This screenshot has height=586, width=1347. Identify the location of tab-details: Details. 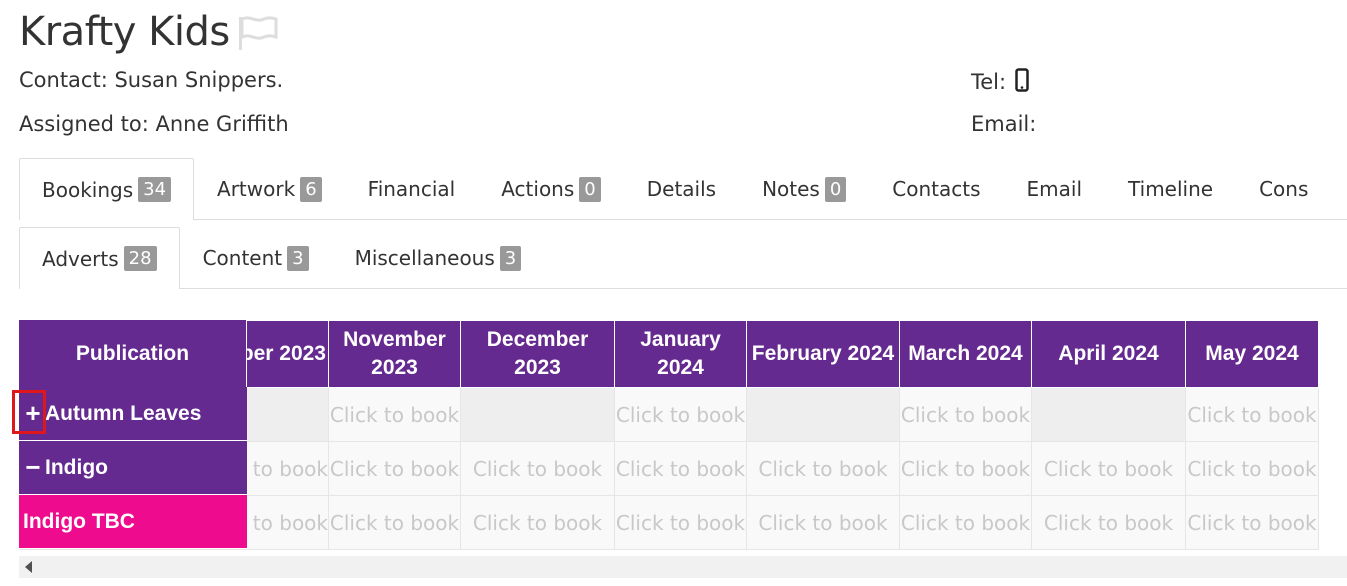
(681, 188).